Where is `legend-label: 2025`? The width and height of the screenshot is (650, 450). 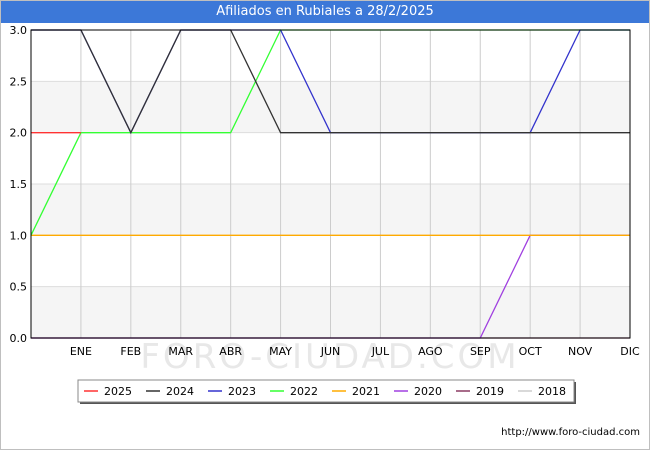
legend-label: 2025 is located at coordinates (118, 391).